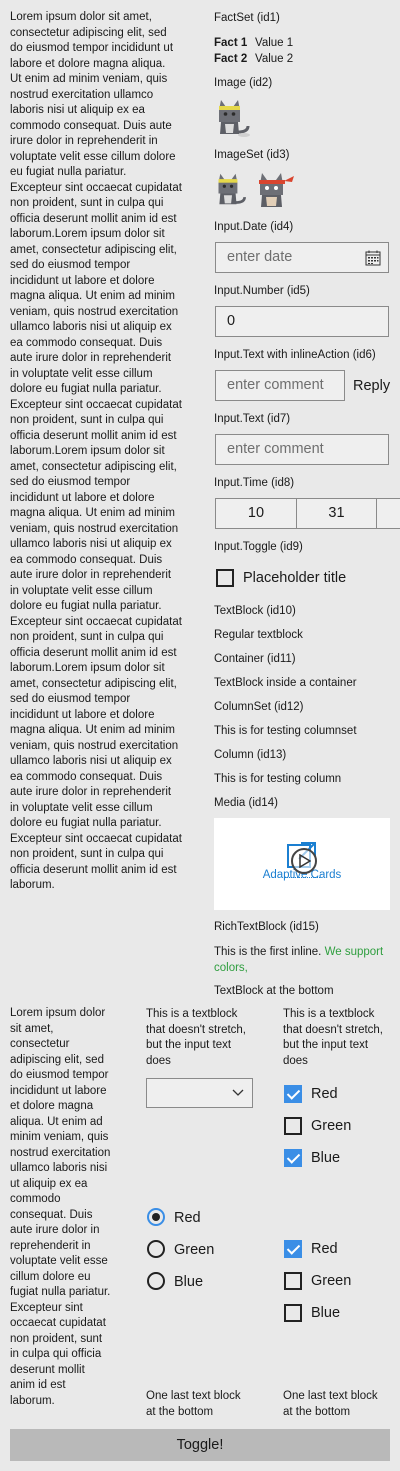 This screenshot has height=1471, width=400. I want to click on container-label: Container (id11), so click(255, 659).